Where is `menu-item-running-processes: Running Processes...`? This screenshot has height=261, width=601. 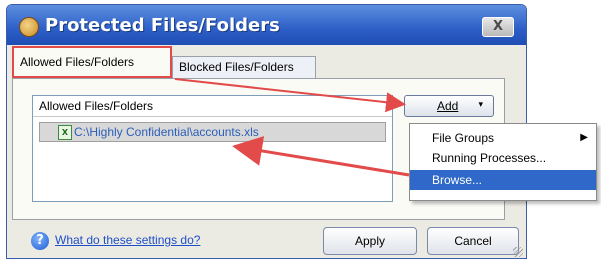 menu-item-running-processes: Running Processes... is located at coordinates (503, 158).